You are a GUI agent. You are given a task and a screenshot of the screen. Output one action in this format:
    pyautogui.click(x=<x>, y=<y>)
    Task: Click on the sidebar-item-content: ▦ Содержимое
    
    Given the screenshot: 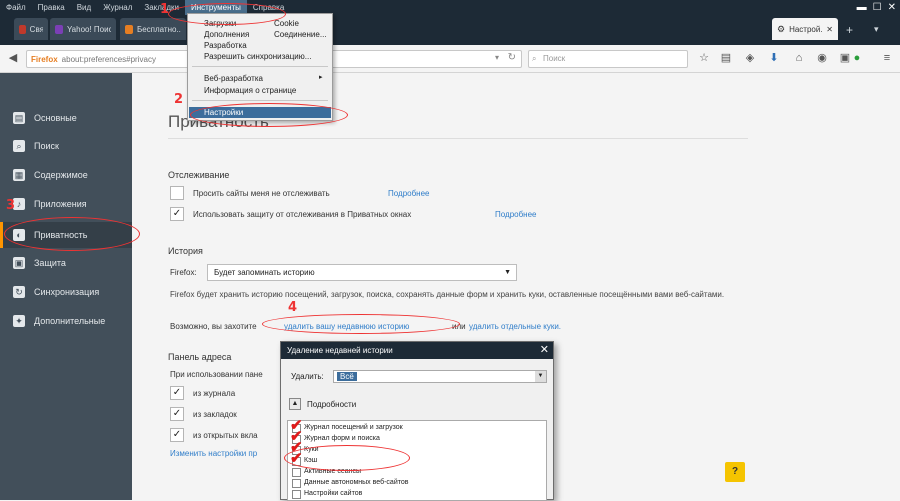 What is the action you would take?
    pyautogui.click(x=66, y=175)
    